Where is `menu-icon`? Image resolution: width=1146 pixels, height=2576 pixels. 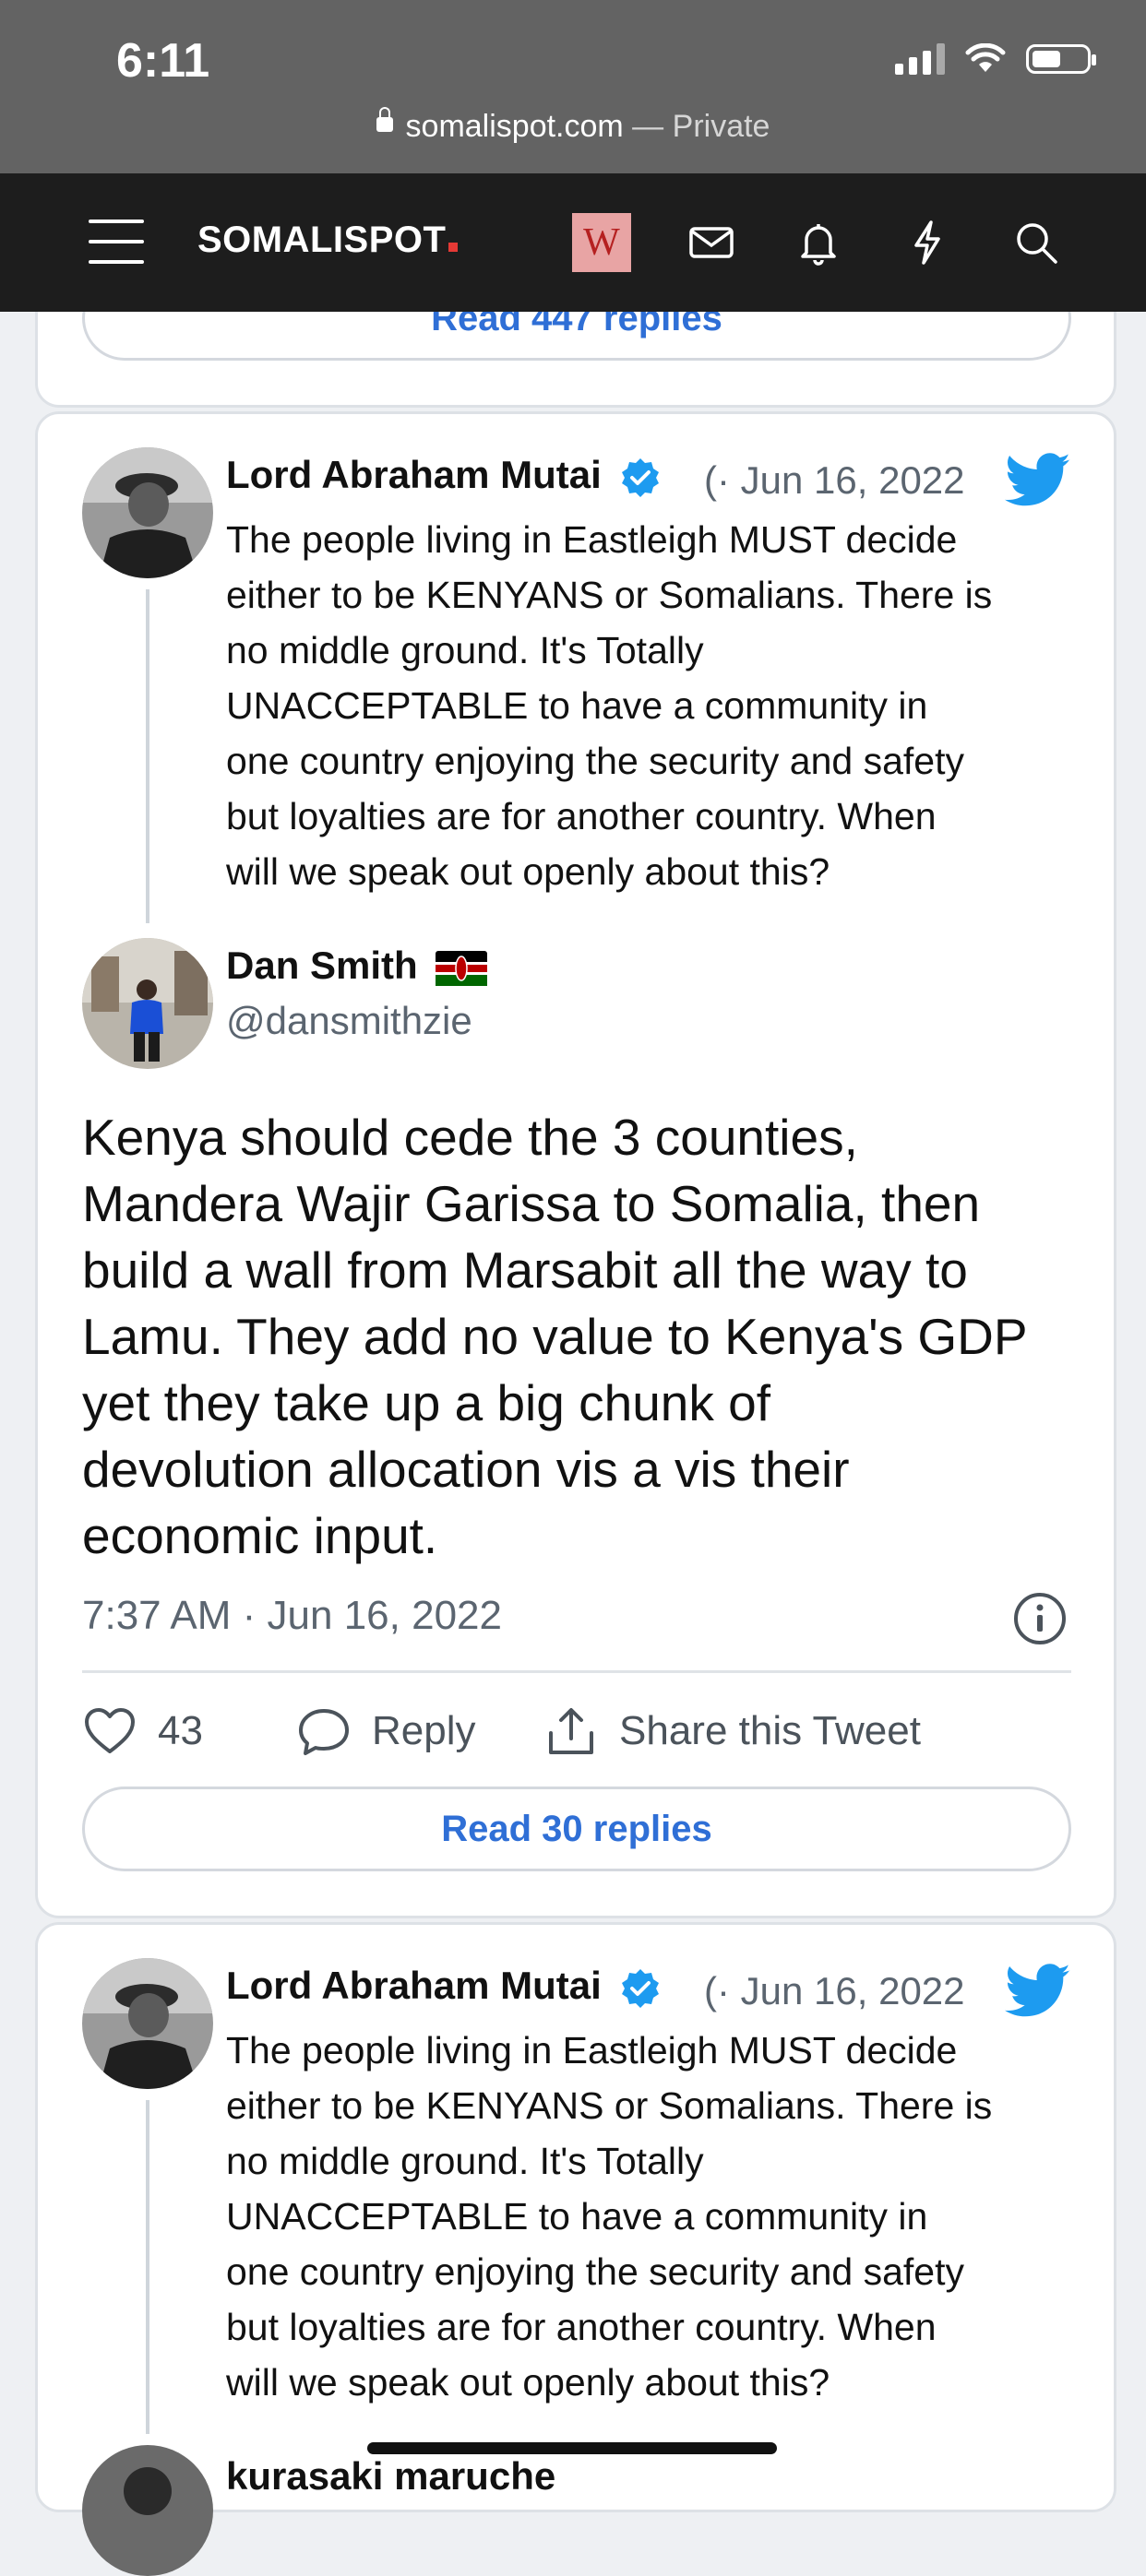 menu-icon is located at coordinates (117, 242).